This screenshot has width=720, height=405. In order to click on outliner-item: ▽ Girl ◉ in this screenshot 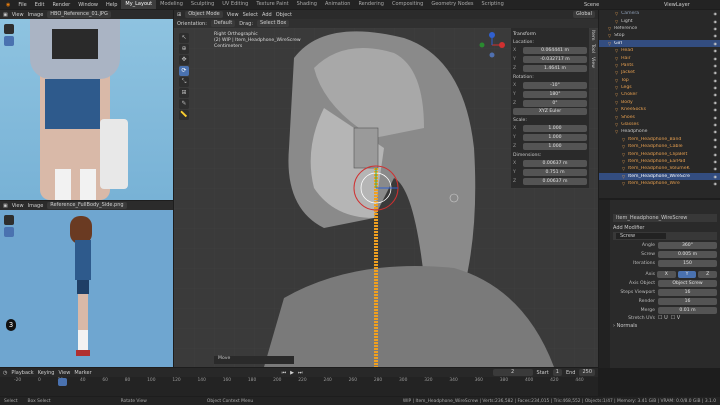, I will do `click(659, 43)`.